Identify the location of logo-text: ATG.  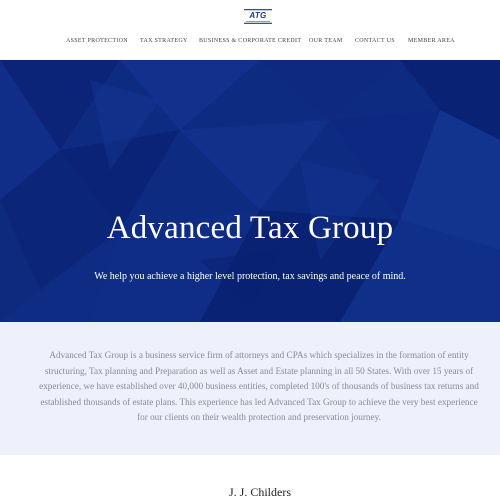
(258, 15).